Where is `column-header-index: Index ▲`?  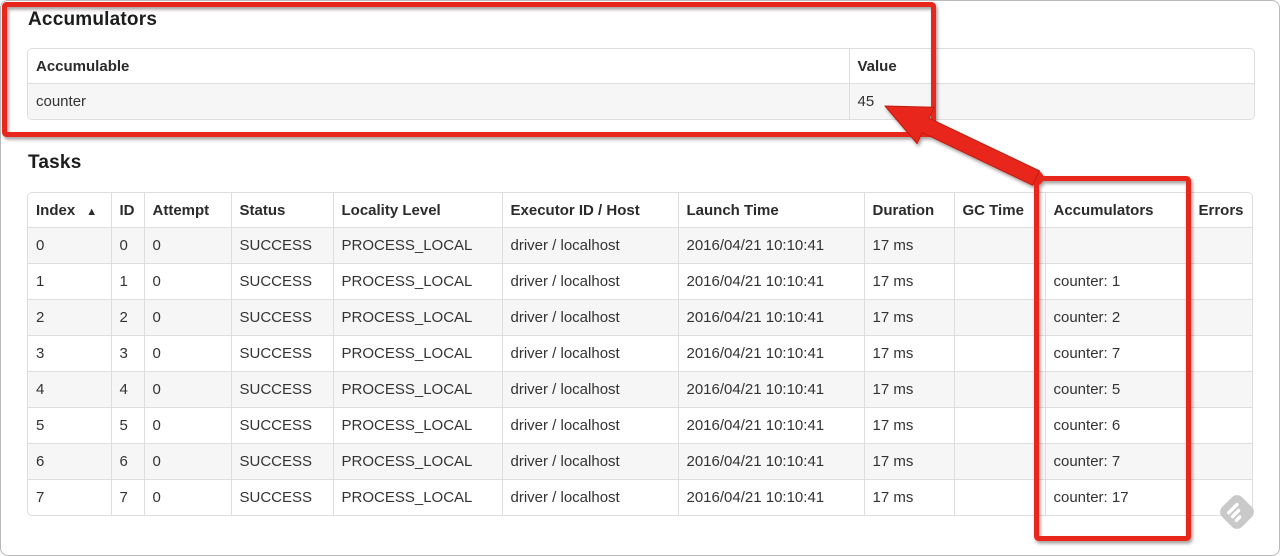 column-header-index: Index ▲ is located at coordinates (69, 210).